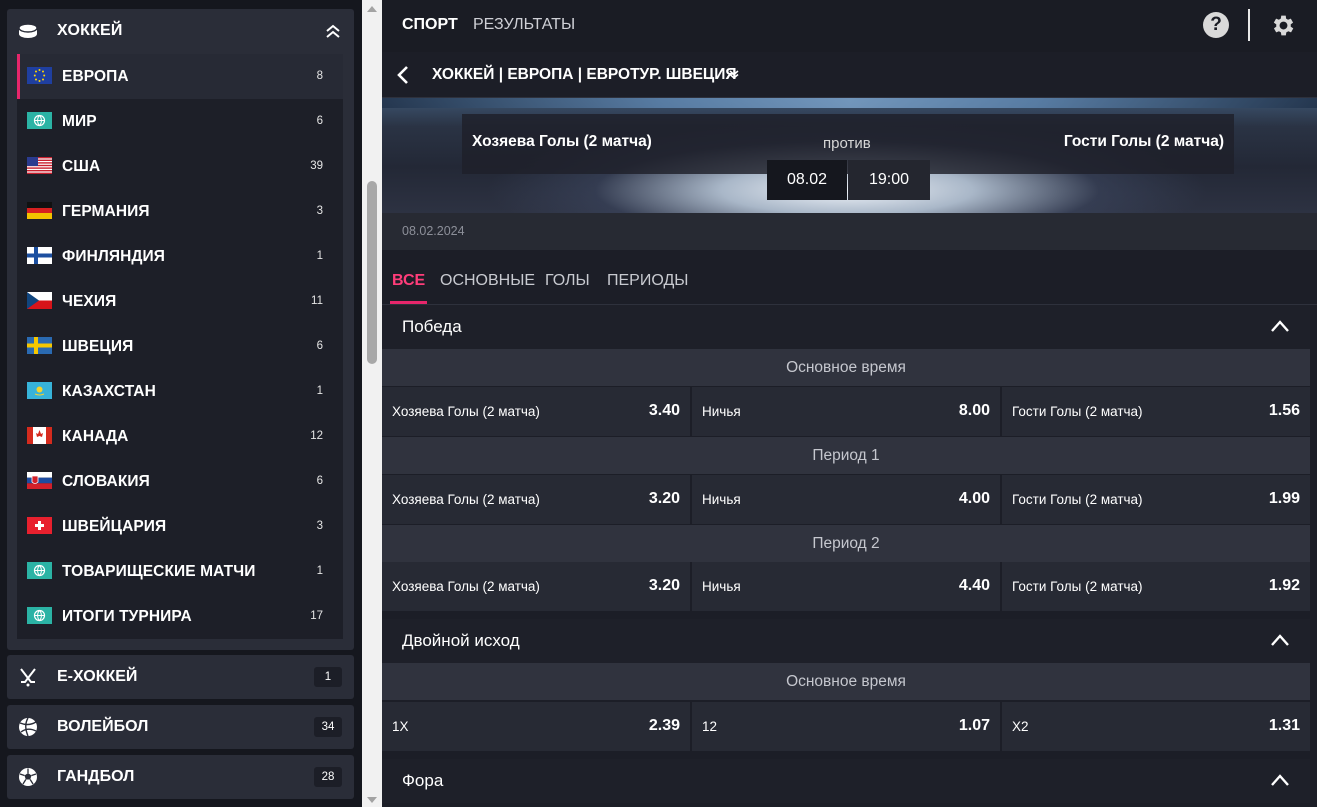 The height and width of the screenshot is (807, 1317). What do you see at coordinates (79, 121) in the screenshot?
I see `country-name: МИР` at bounding box center [79, 121].